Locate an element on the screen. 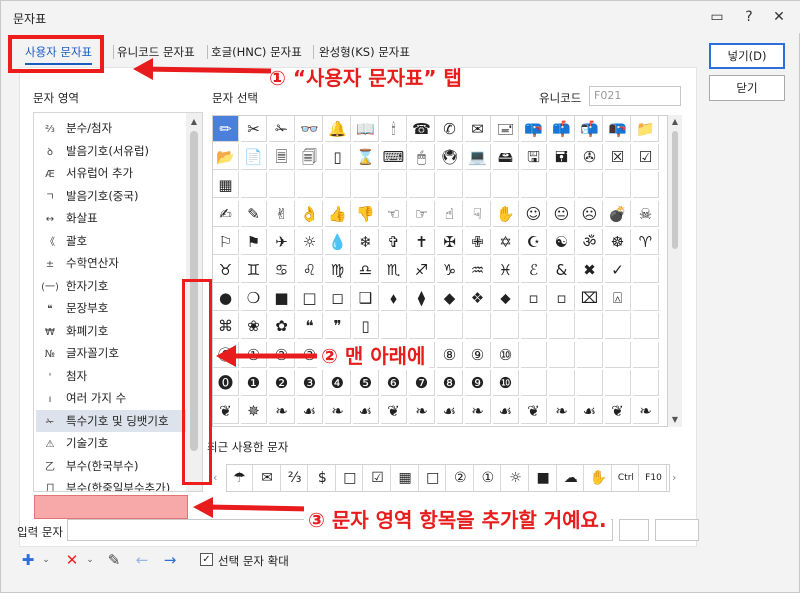 The width and height of the screenshot is (800, 593). char-cell: ✓ is located at coordinates (618, 270).